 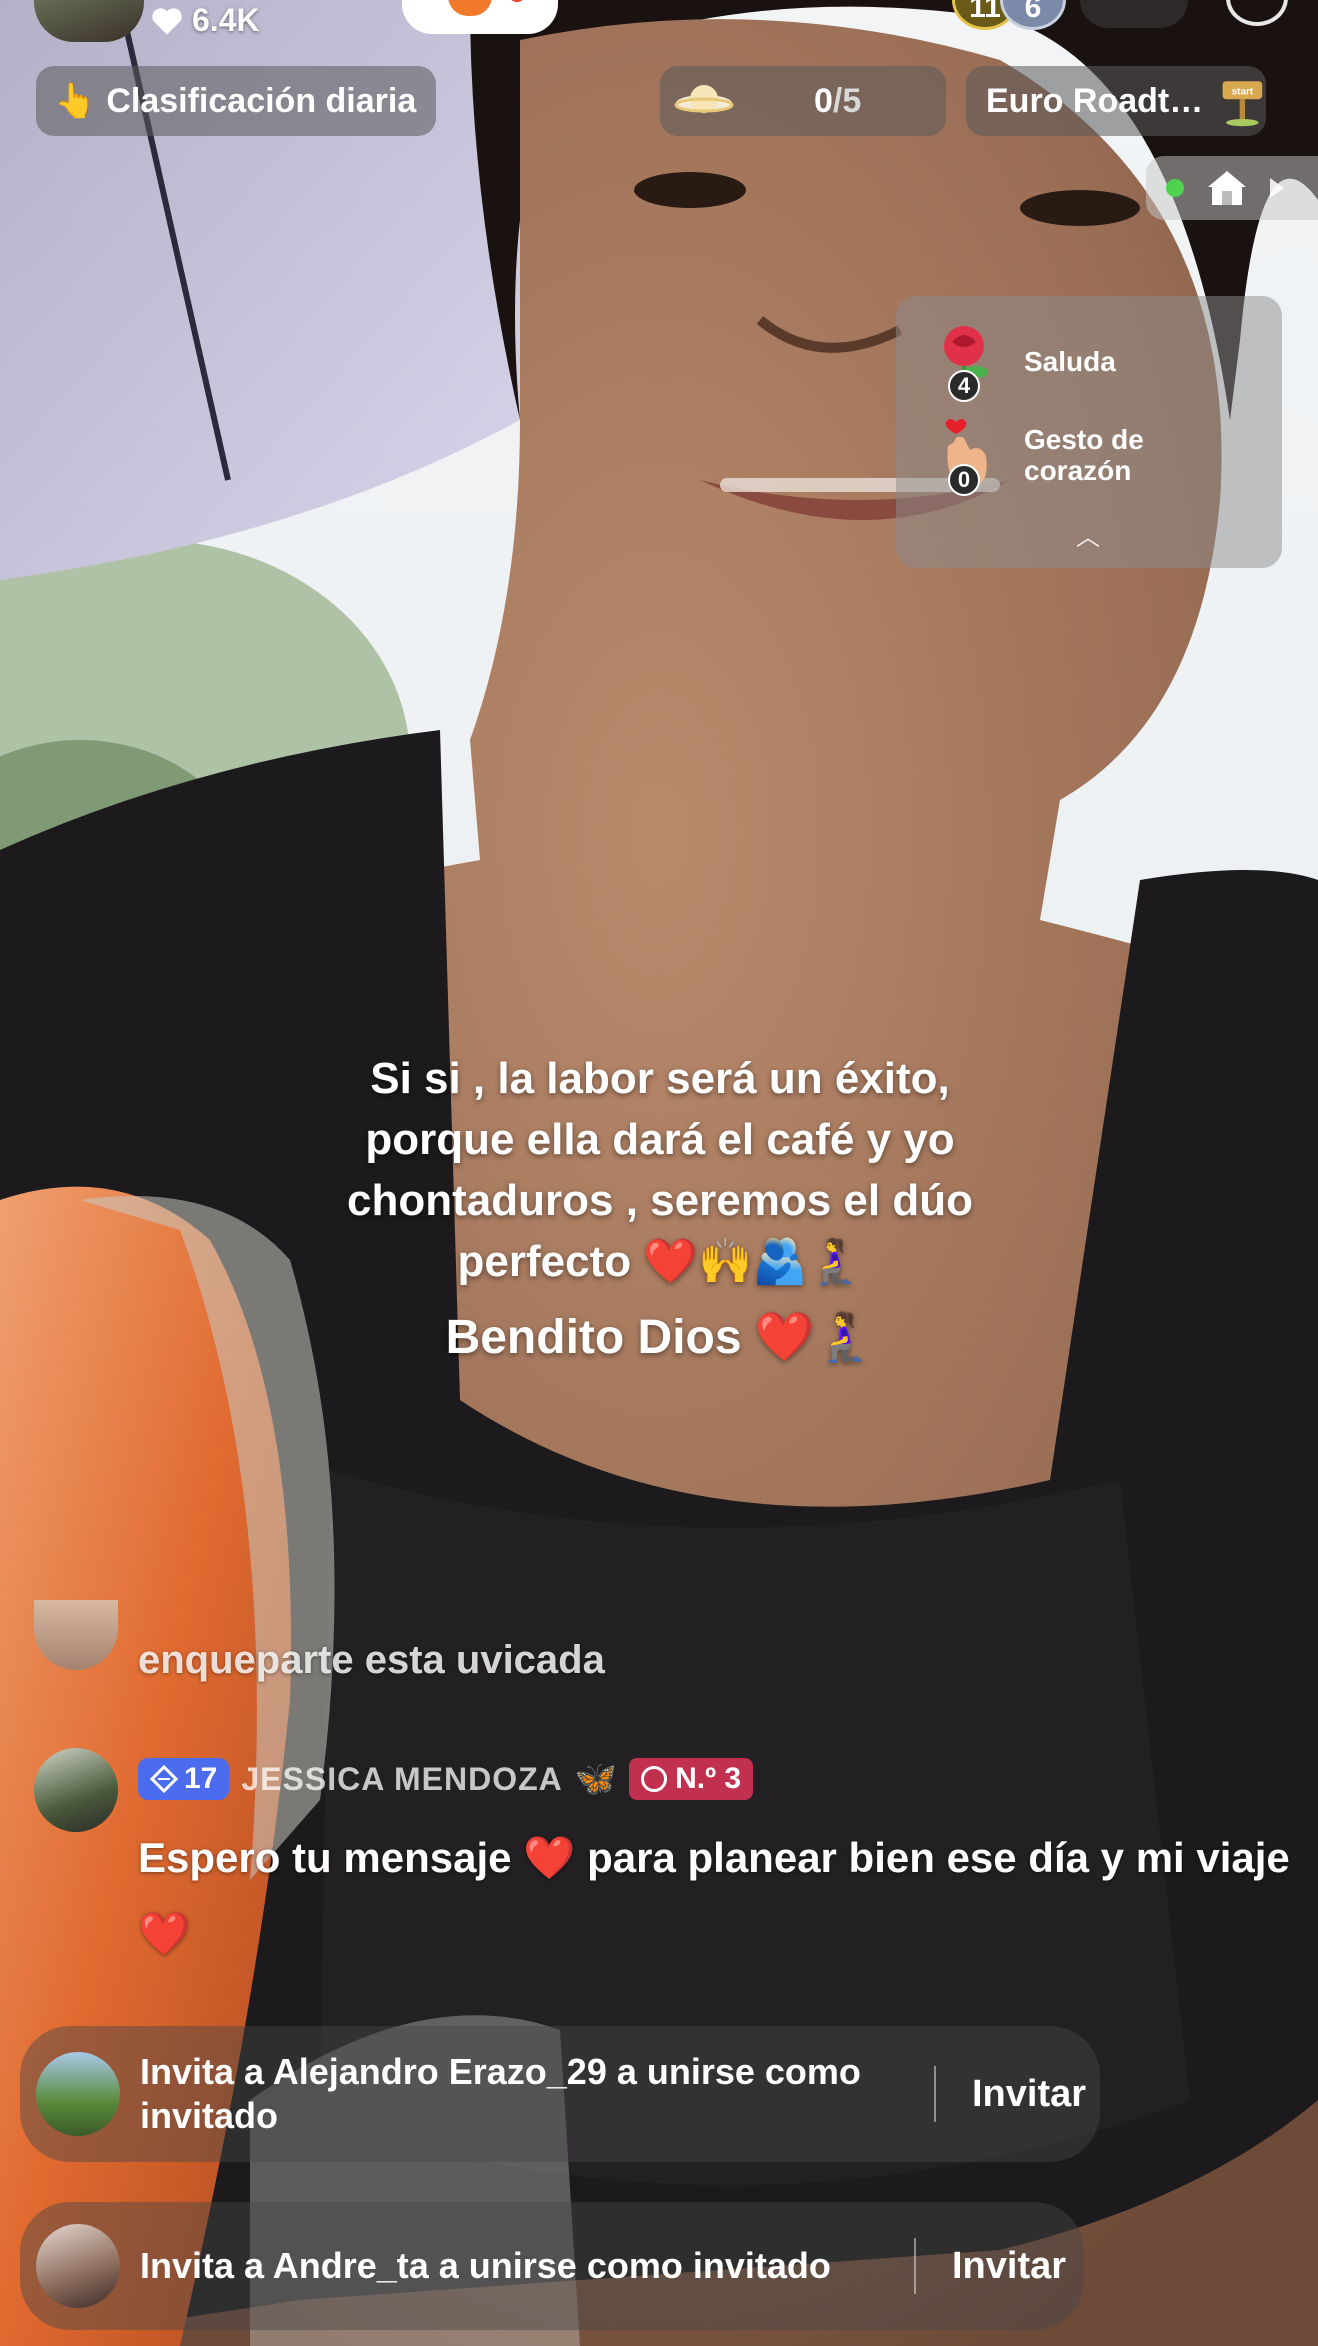 I want to click on likes-counter: 6.4K, so click(x=205, y=20).